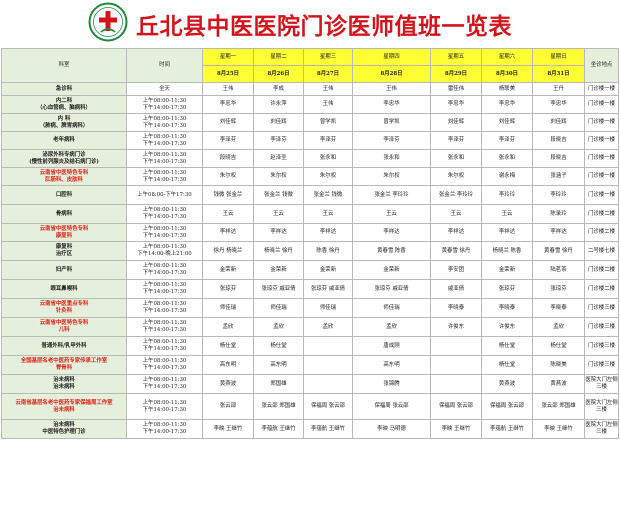  Describe the element at coordinates (278, 251) in the screenshot. I see `doctor-cell: 杨晓兰 徐丹` at that location.